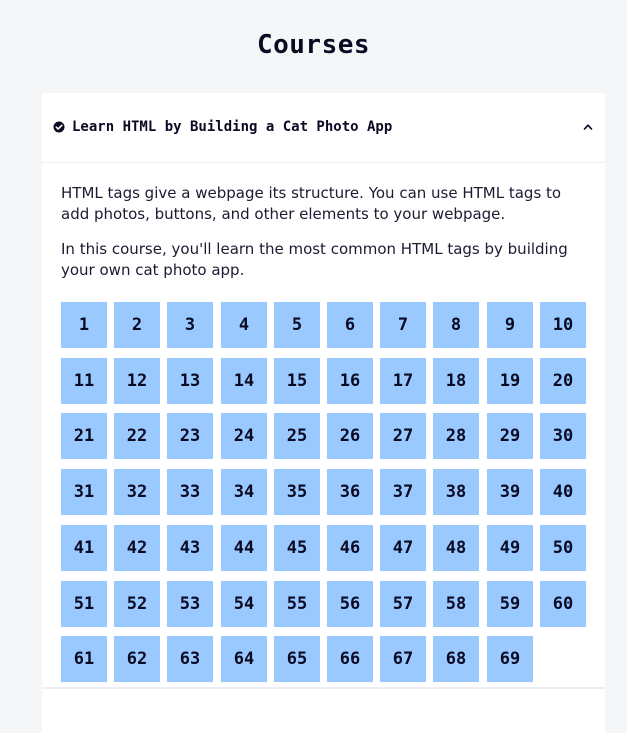  Describe the element at coordinates (137, 381) in the screenshot. I see `step-button: 12` at that location.